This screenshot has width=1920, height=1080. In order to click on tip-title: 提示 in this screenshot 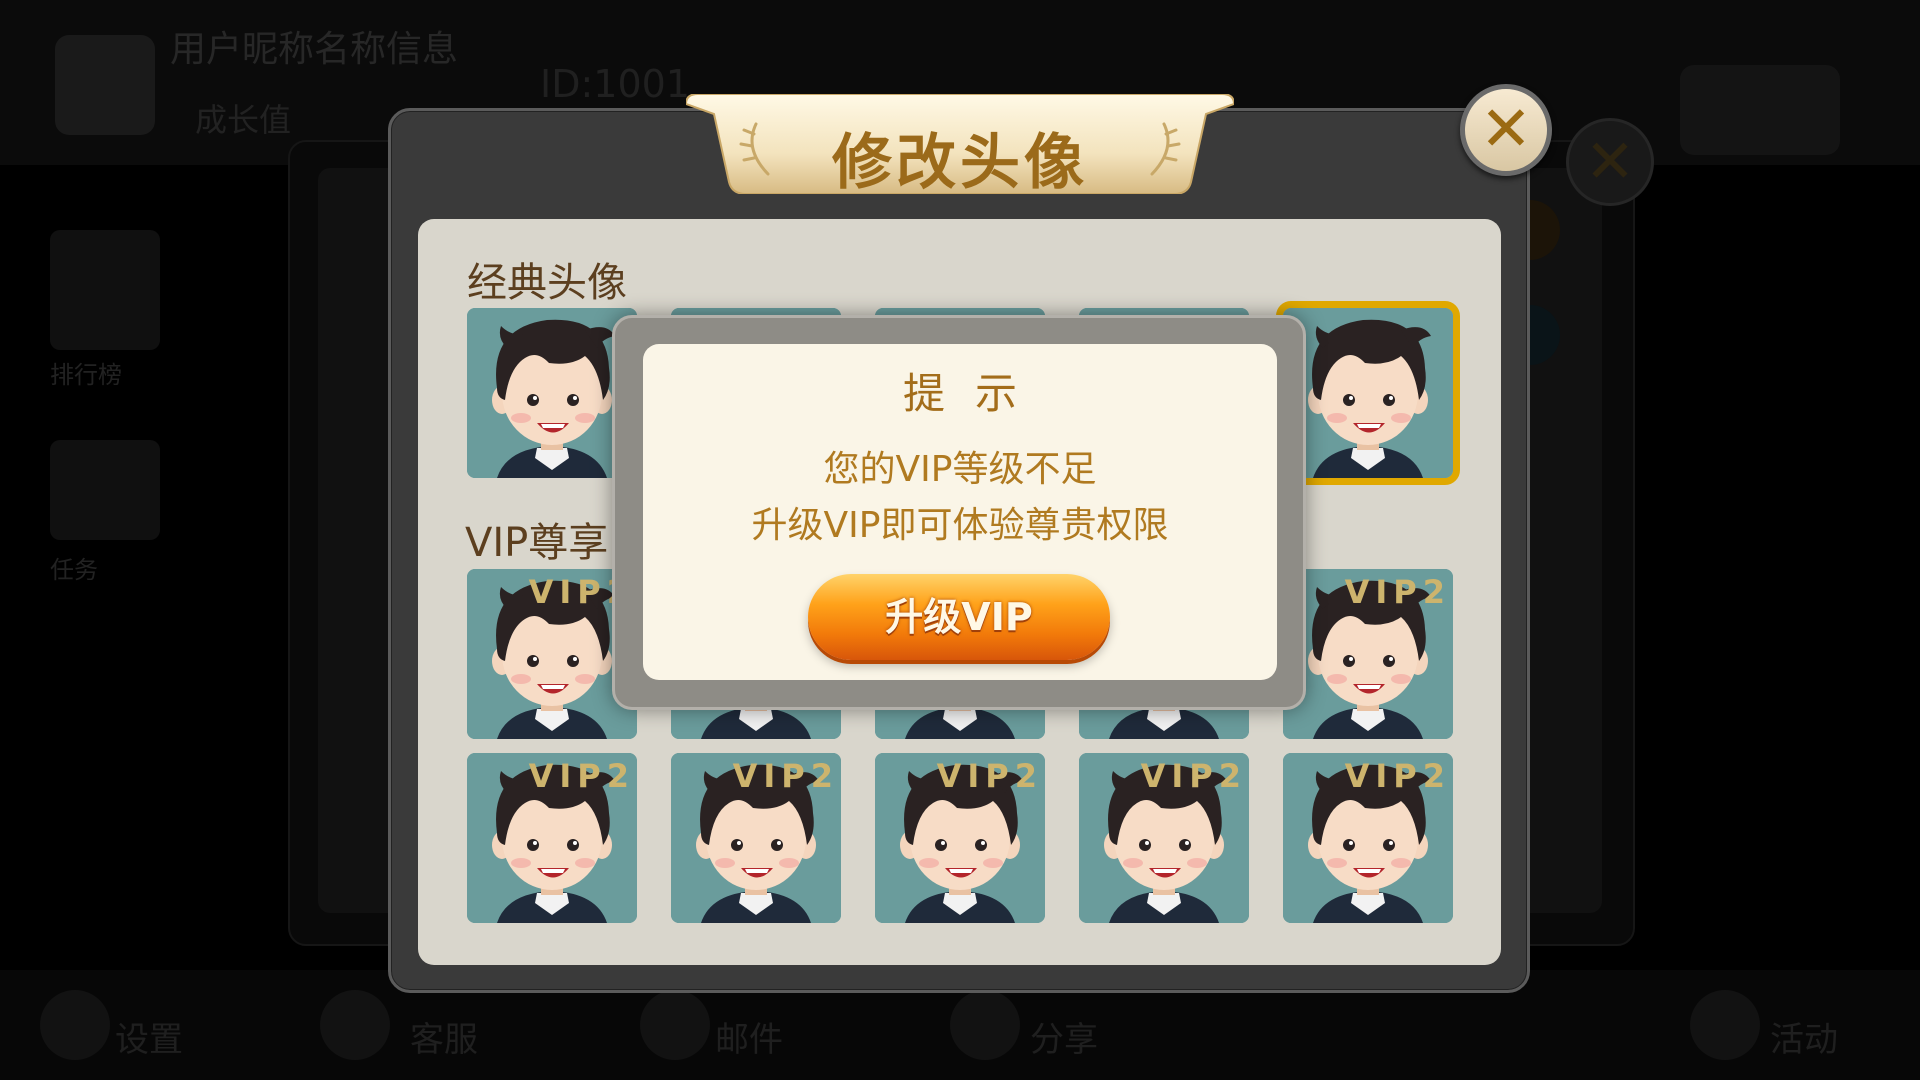, I will do `click(974, 393)`.